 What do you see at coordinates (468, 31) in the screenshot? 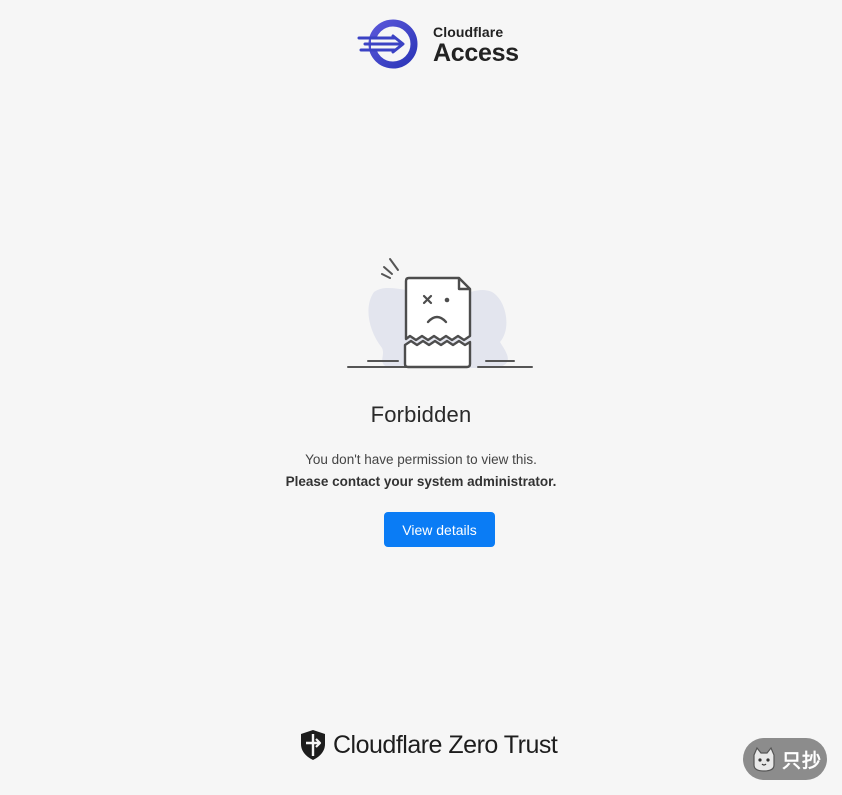
I see `logo-brand-text: Cloudflare` at bounding box center [468, 31].